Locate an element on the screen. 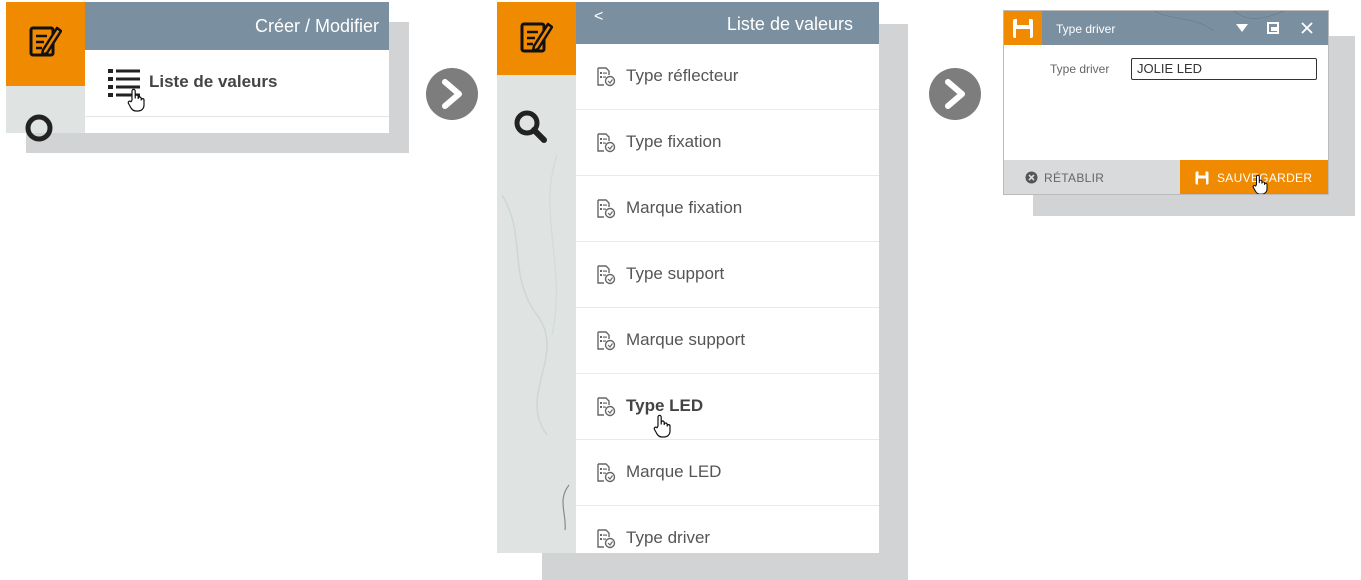  save-button: SAUVEGARDER is located at coordinates (1254, 177).